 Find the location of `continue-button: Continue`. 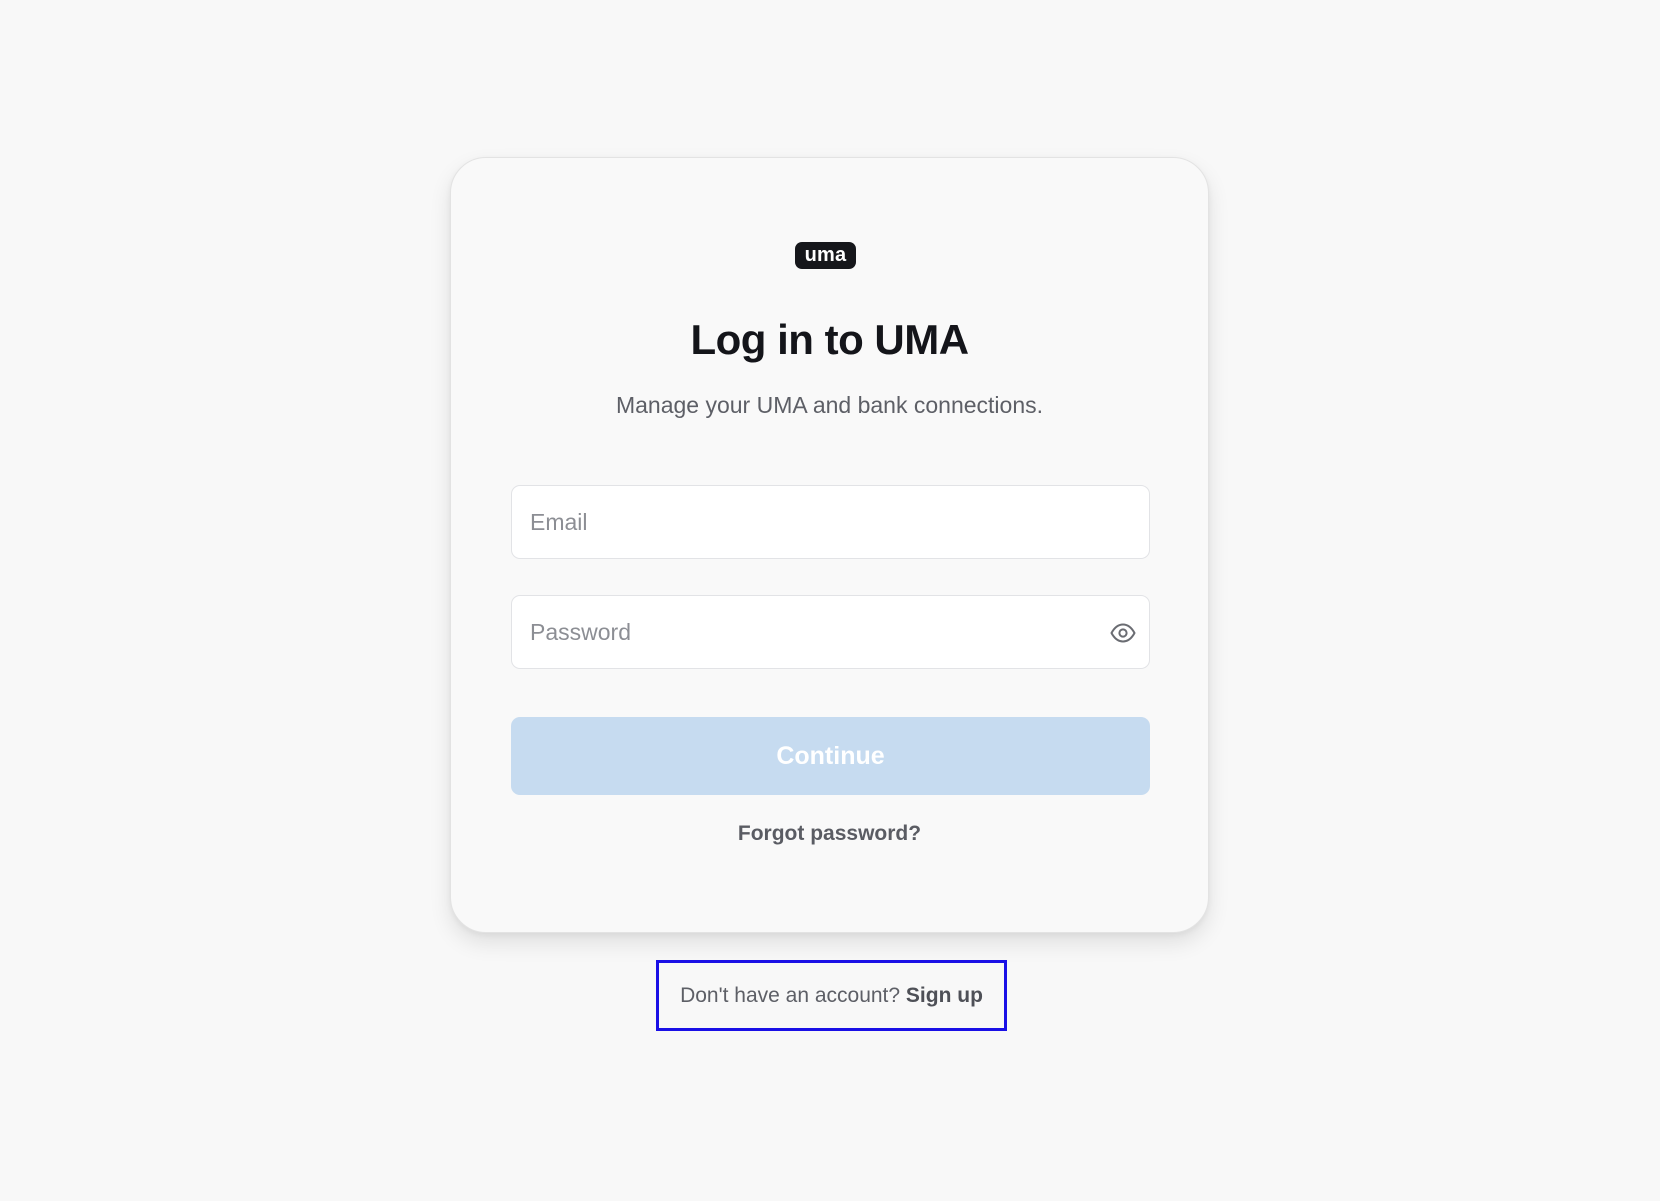

continue-button: Continue is located at coordinates (830, 756).